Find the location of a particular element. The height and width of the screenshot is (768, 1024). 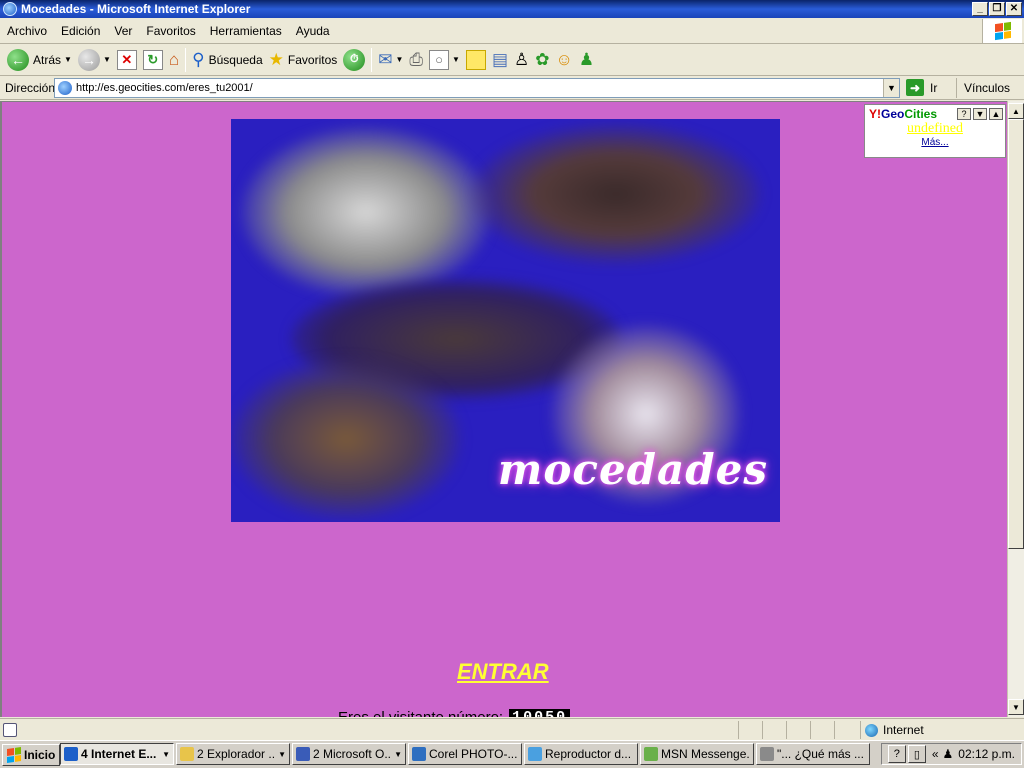

globe-icon is located at coordinates (871, 730).